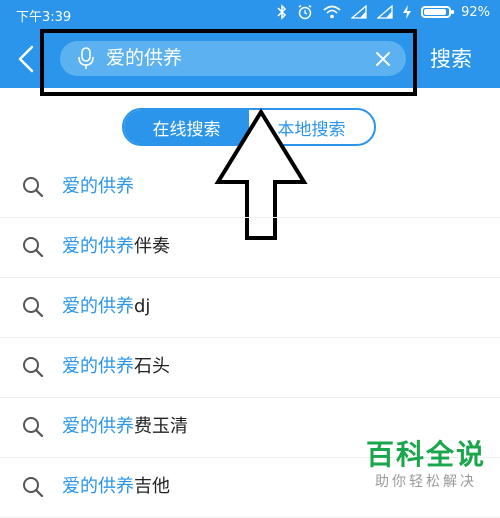  Describe the element at coordinates (250, 368) in the screenshot. I see `list-item: 爱的供养石头` at that location.